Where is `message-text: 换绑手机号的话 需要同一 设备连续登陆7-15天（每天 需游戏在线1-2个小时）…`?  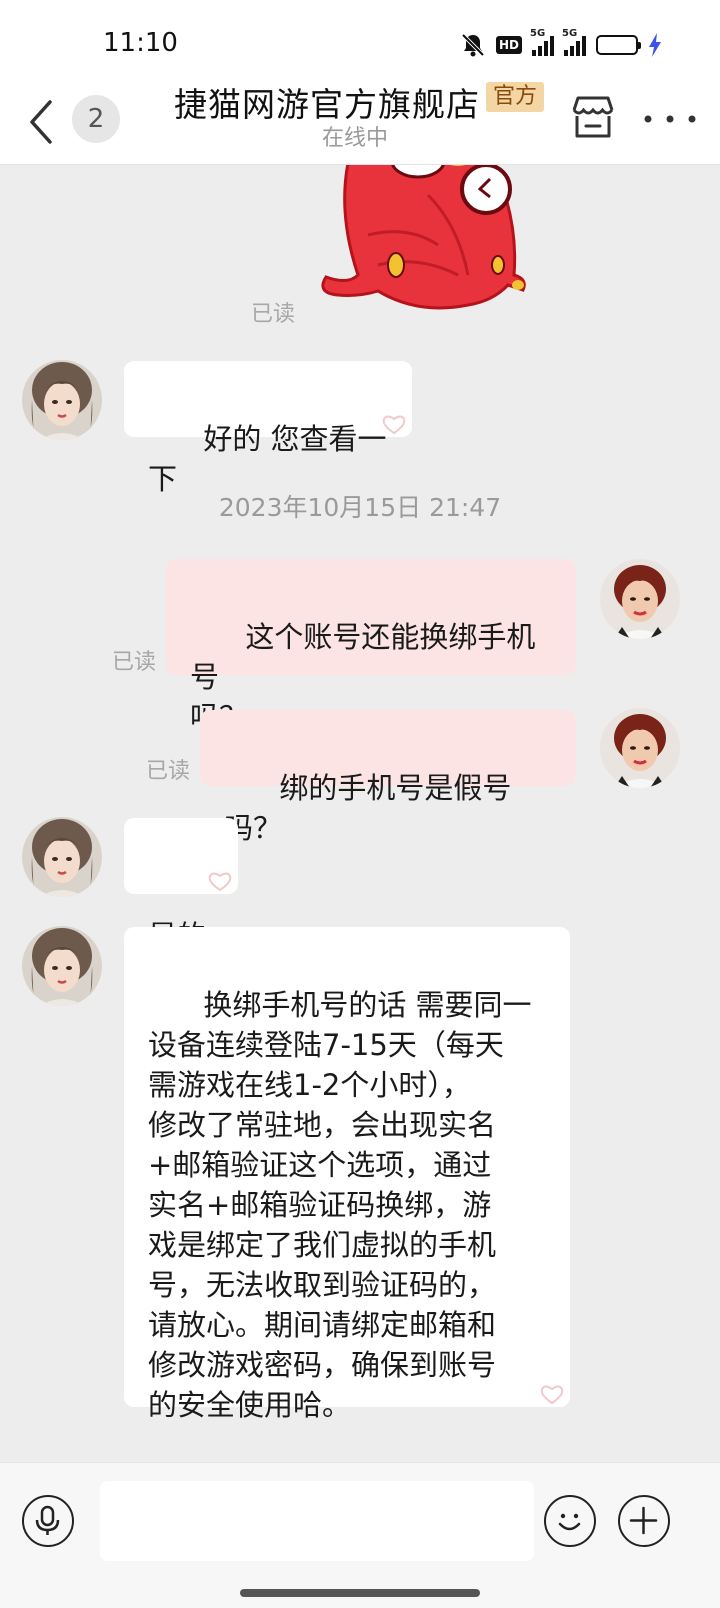 message-text: 换绑手机号的话 需要同一 设备连续登陆7-15天（每天 需游戏在线1-2个小时）… is located at coordinates (340, 1205).